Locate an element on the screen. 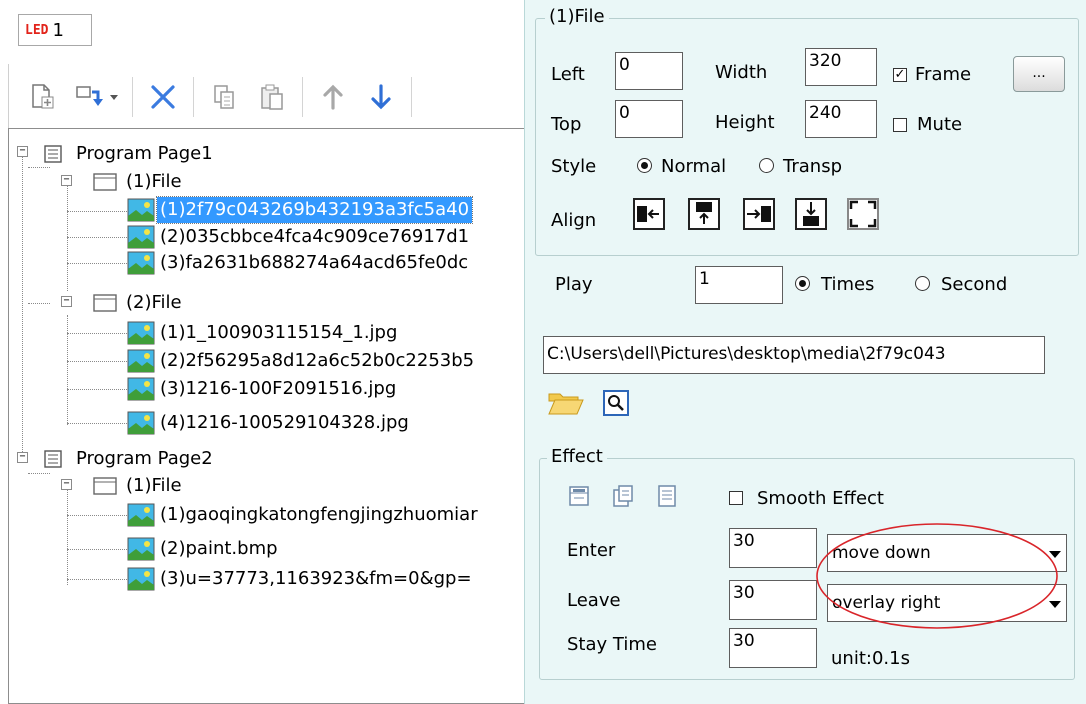 The image size is (1086, 704). paste-icon is located at coordinates (272, 97).